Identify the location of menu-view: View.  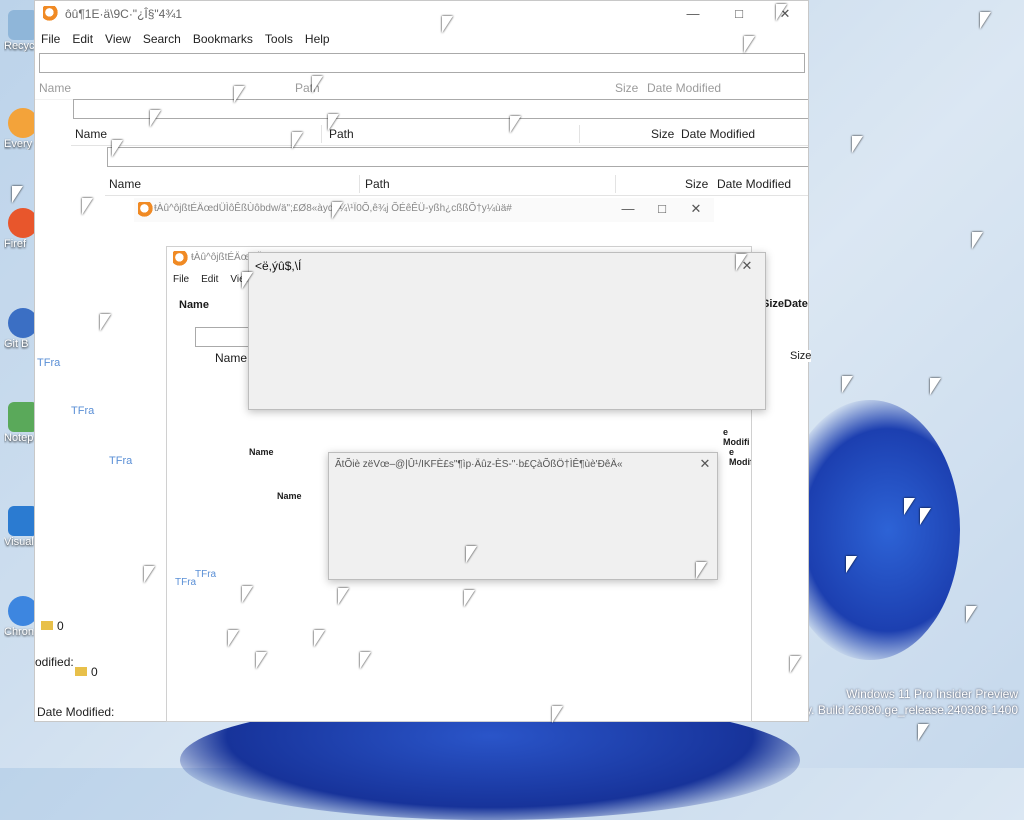
(118, 39).